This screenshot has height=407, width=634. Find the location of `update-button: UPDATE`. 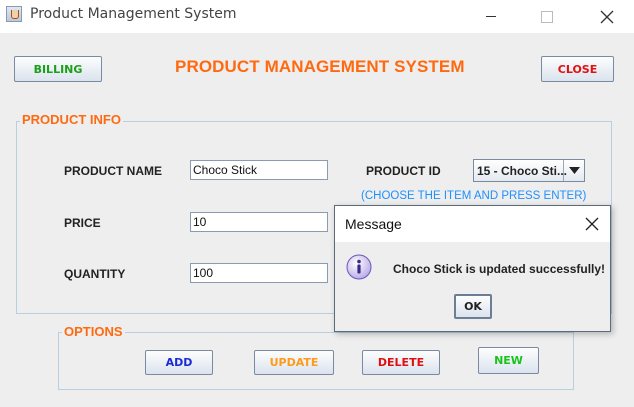

update-button: UPDATE is located at coordinates (294, 362).